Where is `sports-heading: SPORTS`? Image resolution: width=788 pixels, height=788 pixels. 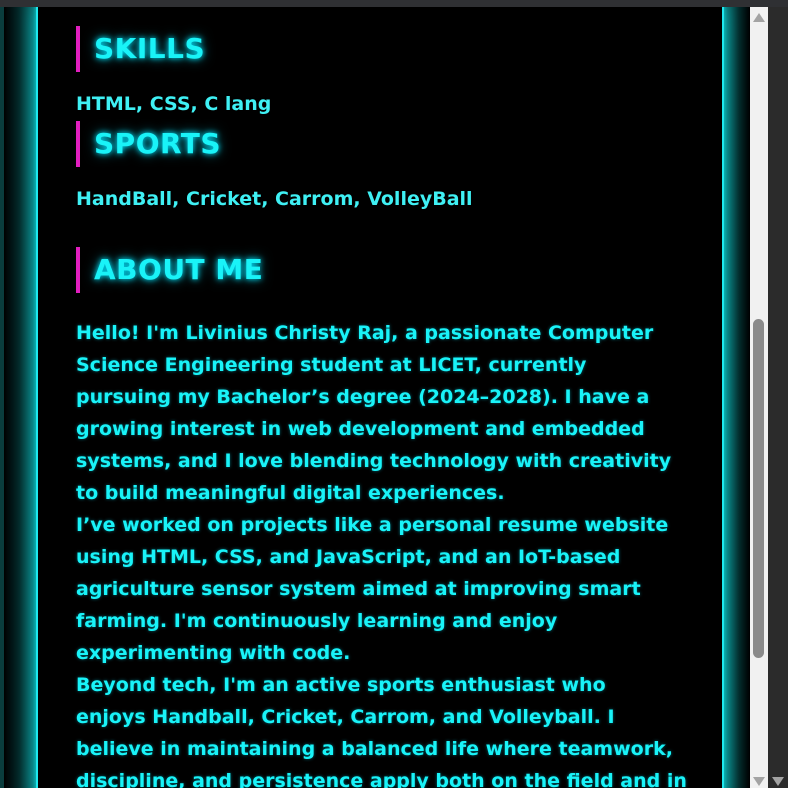 sports-heading: SPORTS is located at coordinates (148, 144).